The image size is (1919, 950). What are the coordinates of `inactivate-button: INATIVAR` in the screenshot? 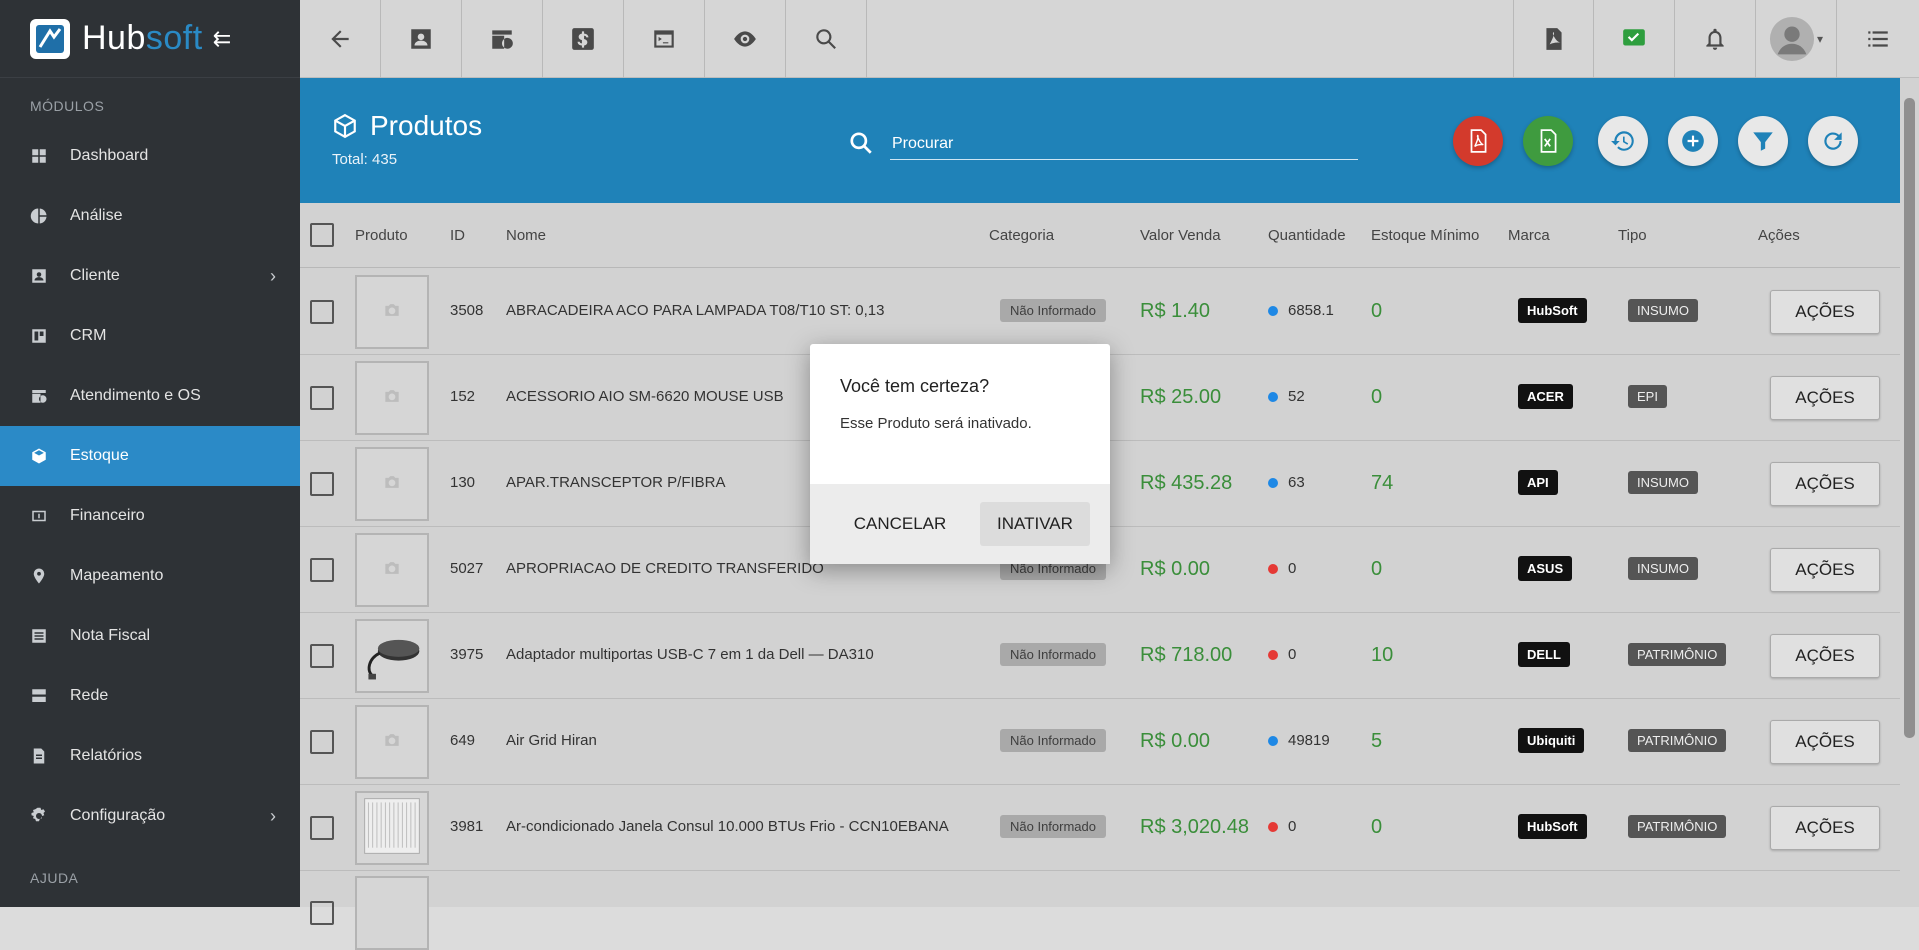 It's located at (1035, 524).